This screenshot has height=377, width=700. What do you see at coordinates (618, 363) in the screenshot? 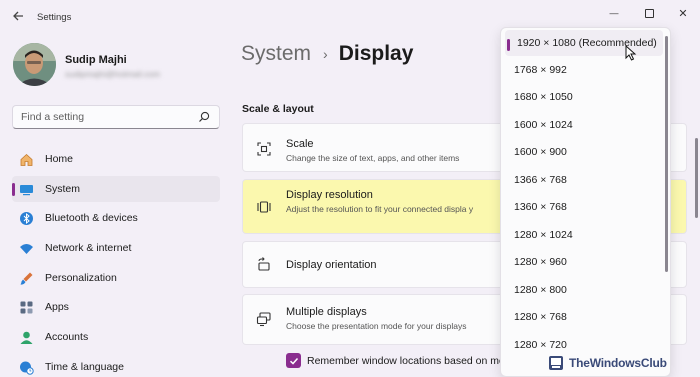
I see `watermark-text: TheWindowsClub` at bounding box center [618, 363].